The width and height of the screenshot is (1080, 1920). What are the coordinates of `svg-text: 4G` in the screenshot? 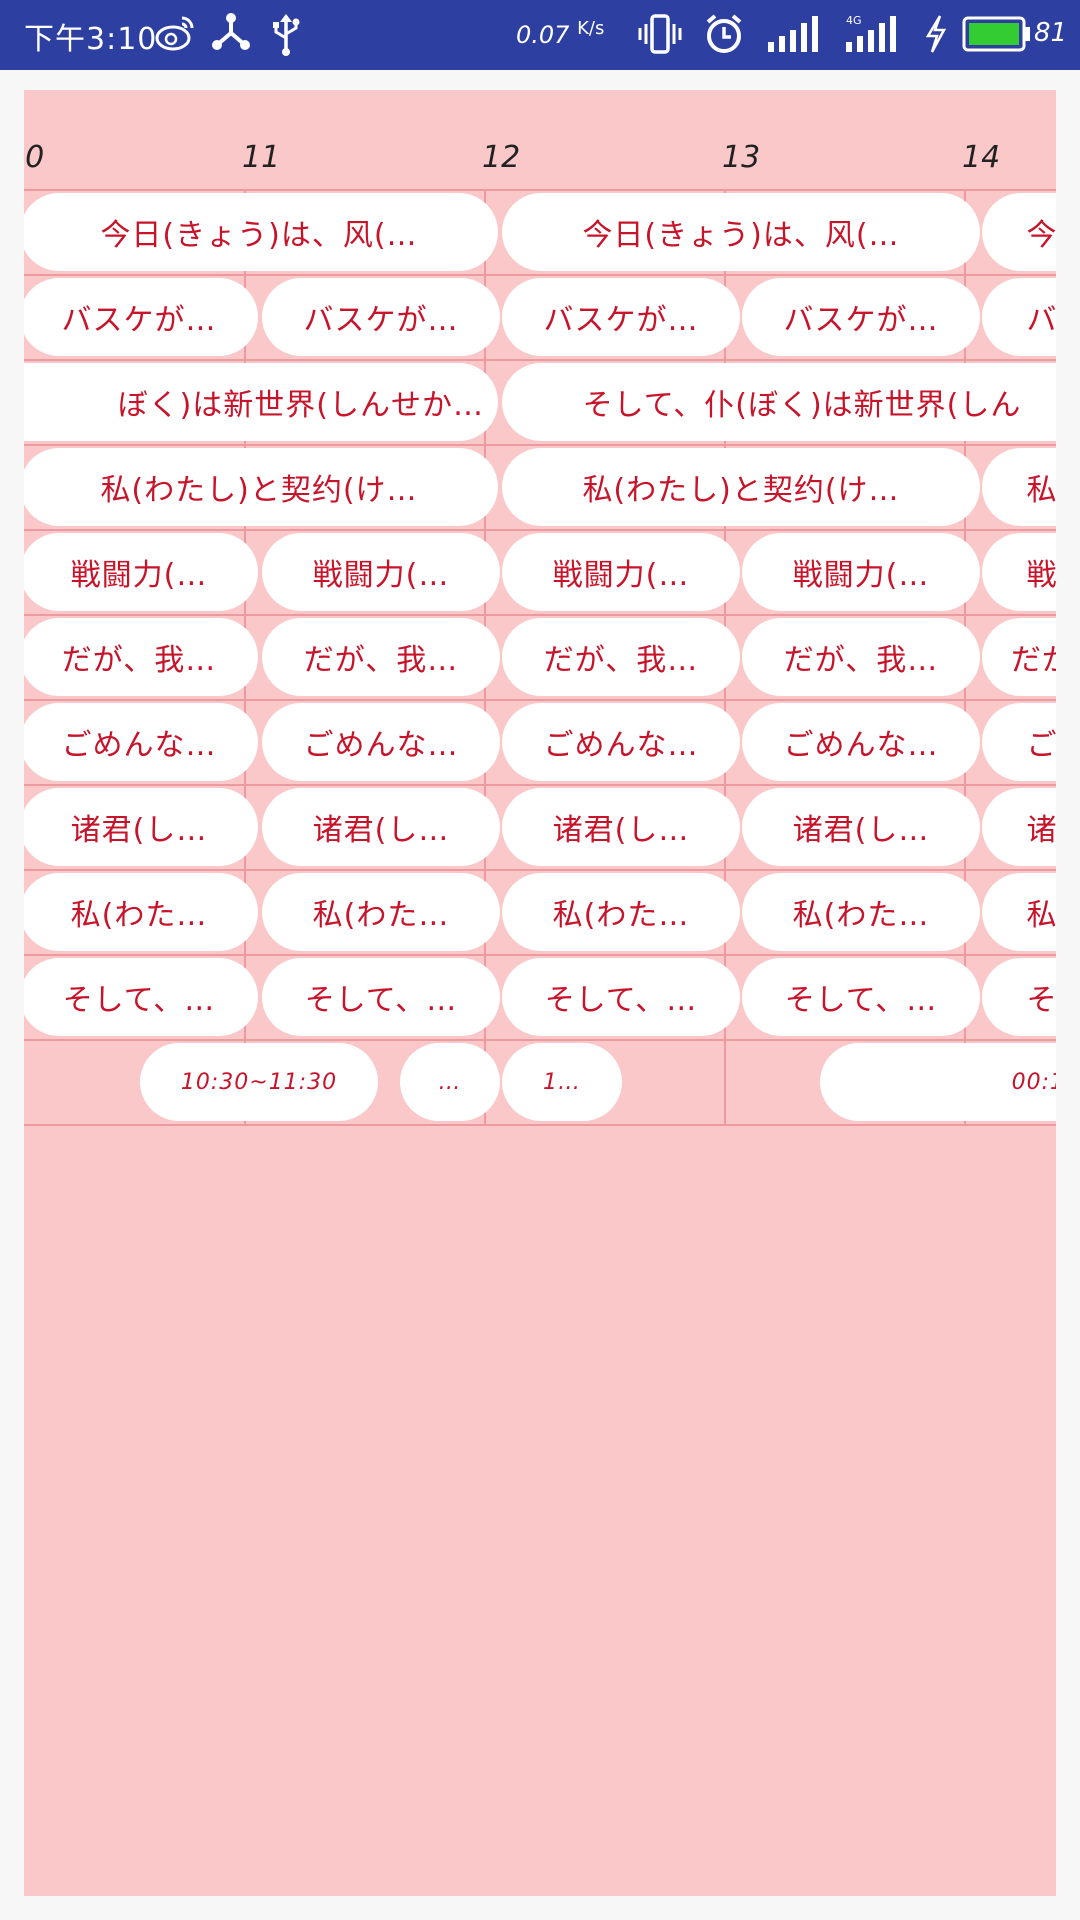 It's located at (854, 20).